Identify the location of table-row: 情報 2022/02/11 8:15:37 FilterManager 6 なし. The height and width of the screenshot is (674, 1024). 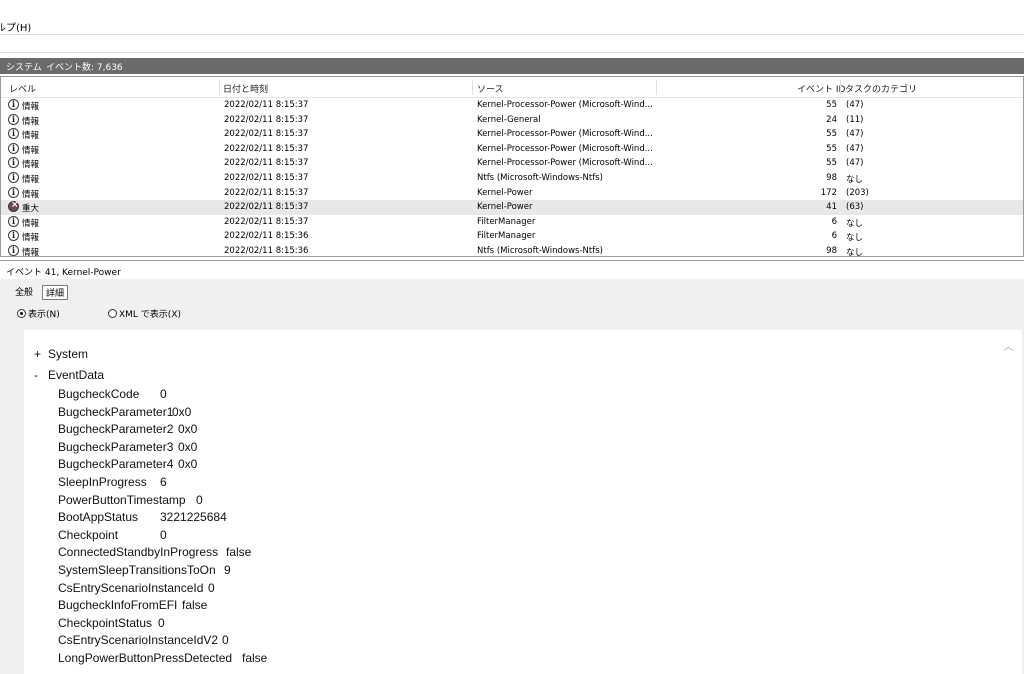
(512, 222).